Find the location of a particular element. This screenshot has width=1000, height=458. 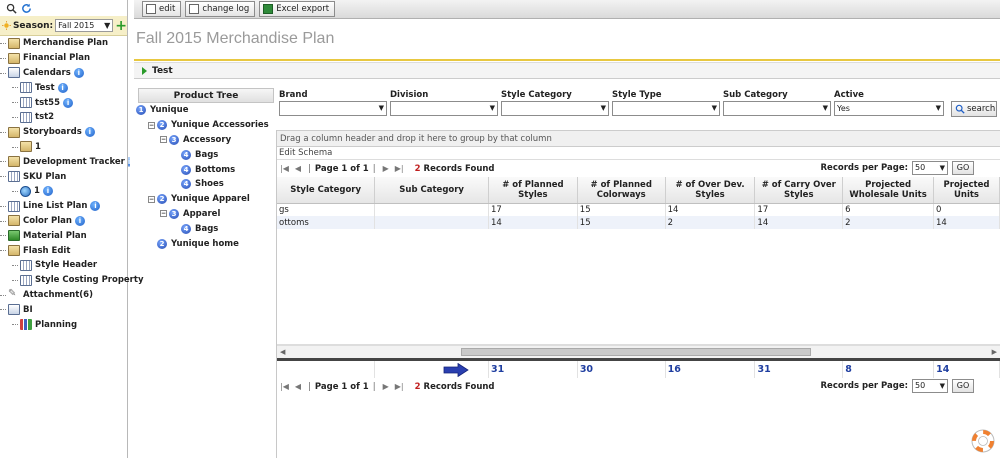

add-season-icon: + is located at coordinates (121, 26).